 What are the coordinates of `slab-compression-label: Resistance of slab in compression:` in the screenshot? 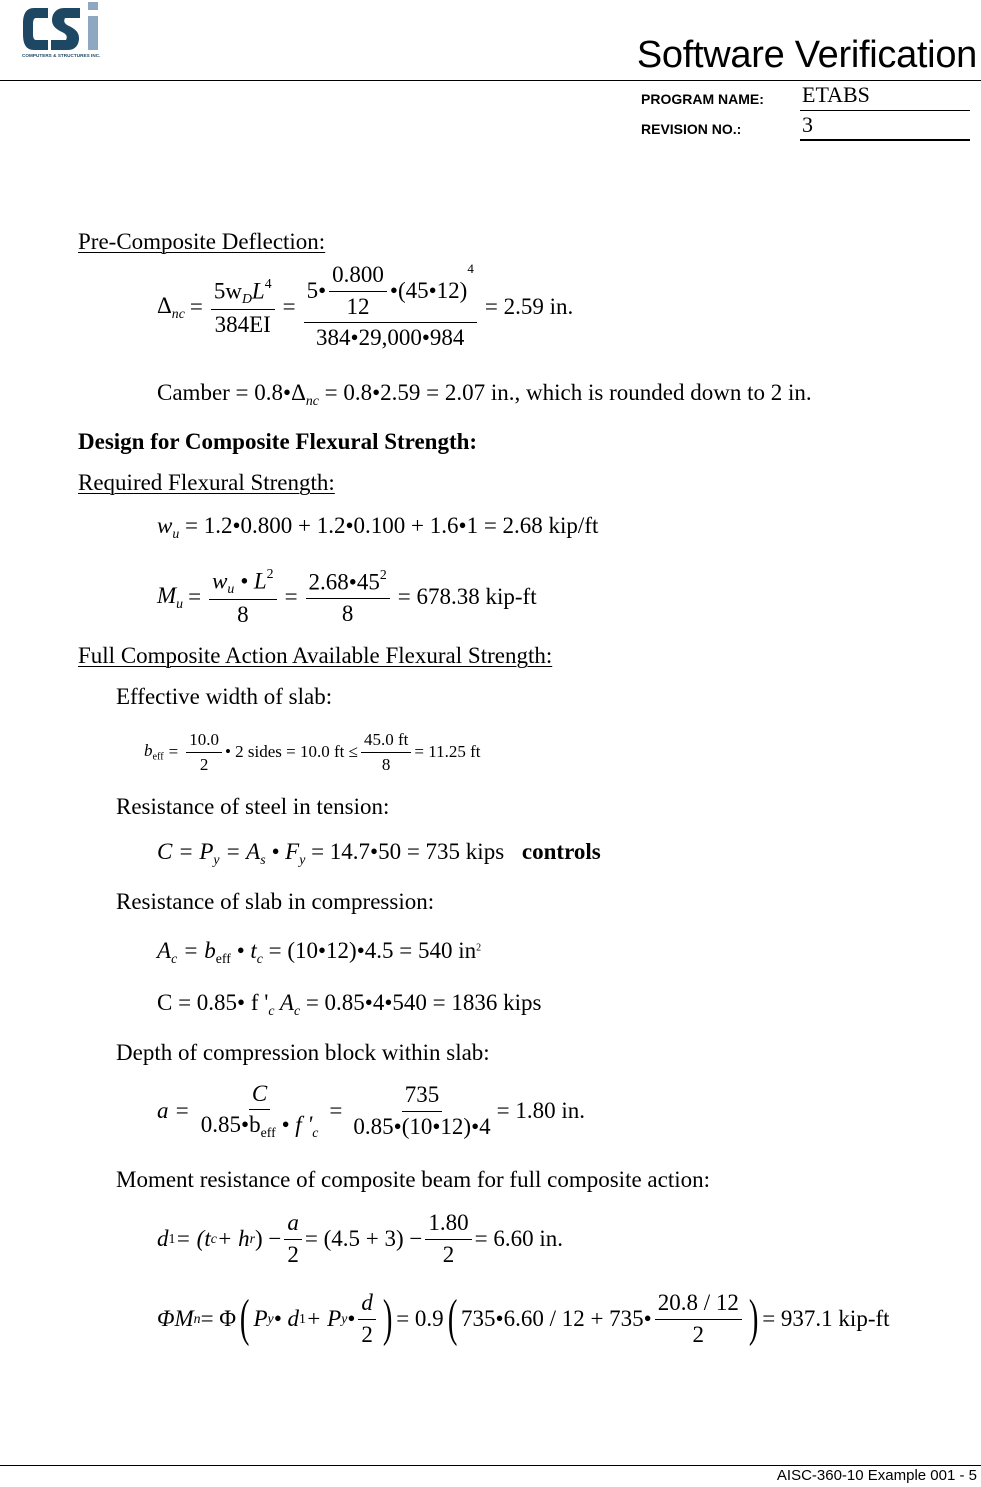 It's located at (275, 901).